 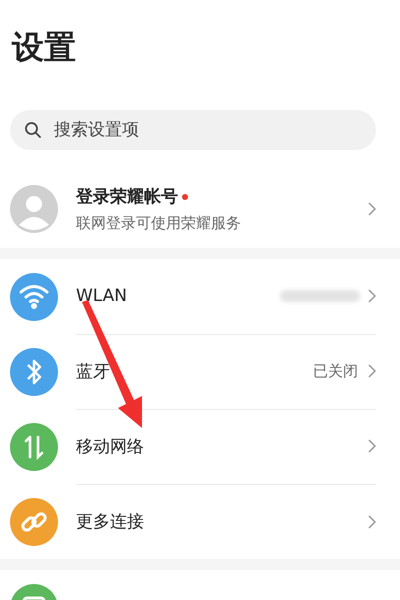 I want to click on avatar-icon, so click(x=34, y=209).